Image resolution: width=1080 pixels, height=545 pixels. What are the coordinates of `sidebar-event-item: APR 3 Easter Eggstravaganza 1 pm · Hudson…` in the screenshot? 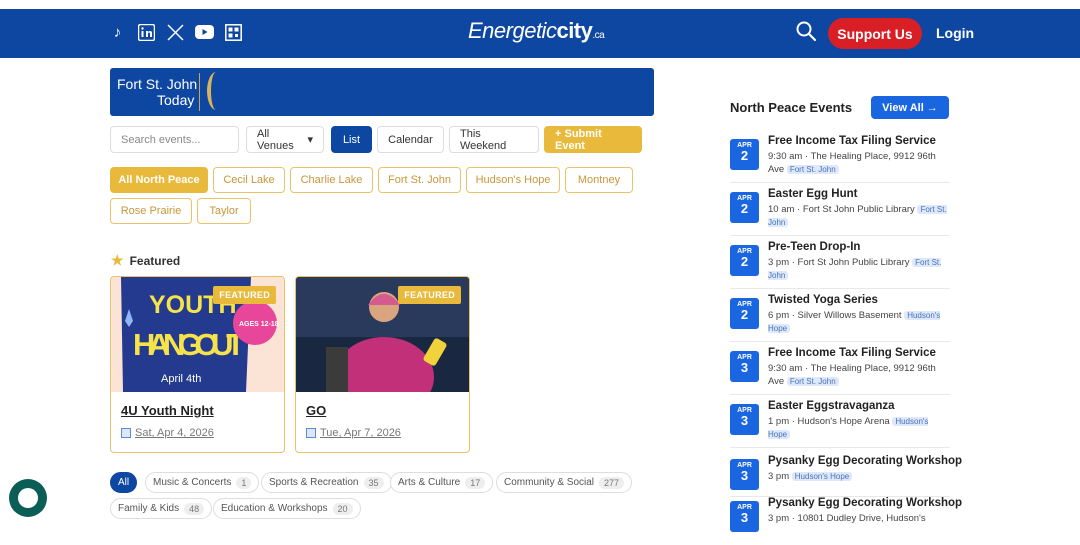 It's located at (840, 424).